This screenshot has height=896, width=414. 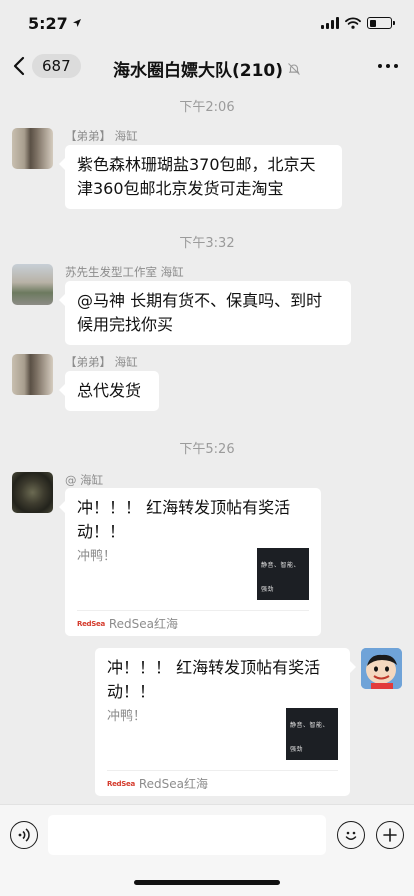 What do you see at coordinates (207, 449) in the screenshot?
I see `timestamp: 下午5:26` at bounding box center [207, 449].